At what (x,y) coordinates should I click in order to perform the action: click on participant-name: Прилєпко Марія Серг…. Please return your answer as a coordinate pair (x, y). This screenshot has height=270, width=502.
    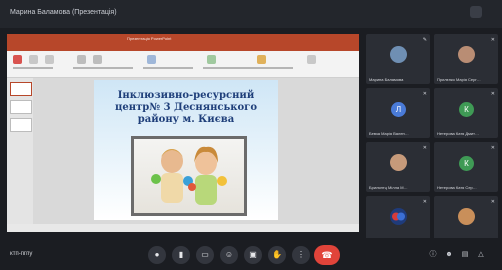
    Looking at the image, I should click on (459, 79).